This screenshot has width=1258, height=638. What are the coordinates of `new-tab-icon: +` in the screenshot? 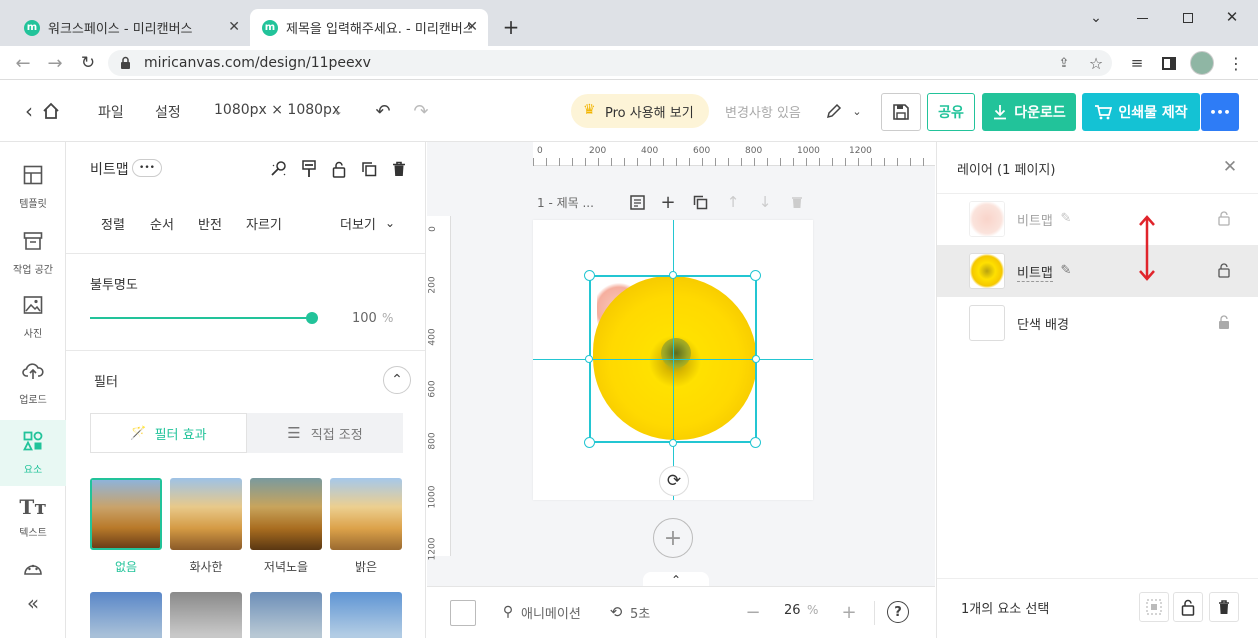 It's located at (511, 27).